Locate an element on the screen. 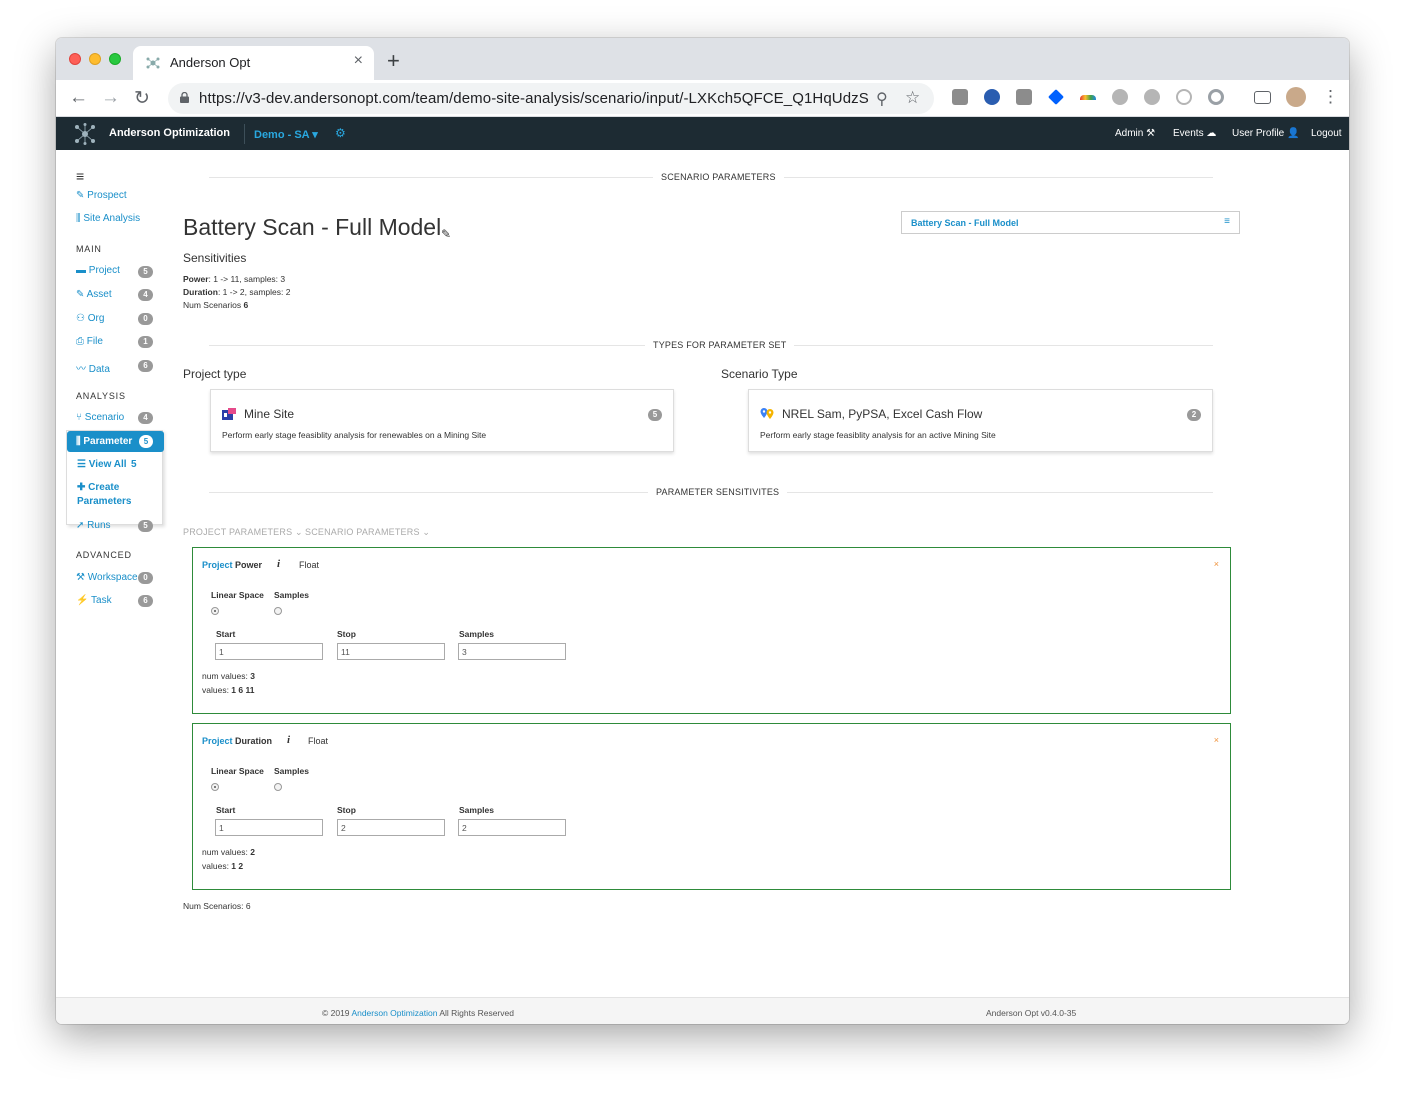 This screenshot has height=1099, width=1405. extension-bolt-icon is located at coordinates (992, 97).